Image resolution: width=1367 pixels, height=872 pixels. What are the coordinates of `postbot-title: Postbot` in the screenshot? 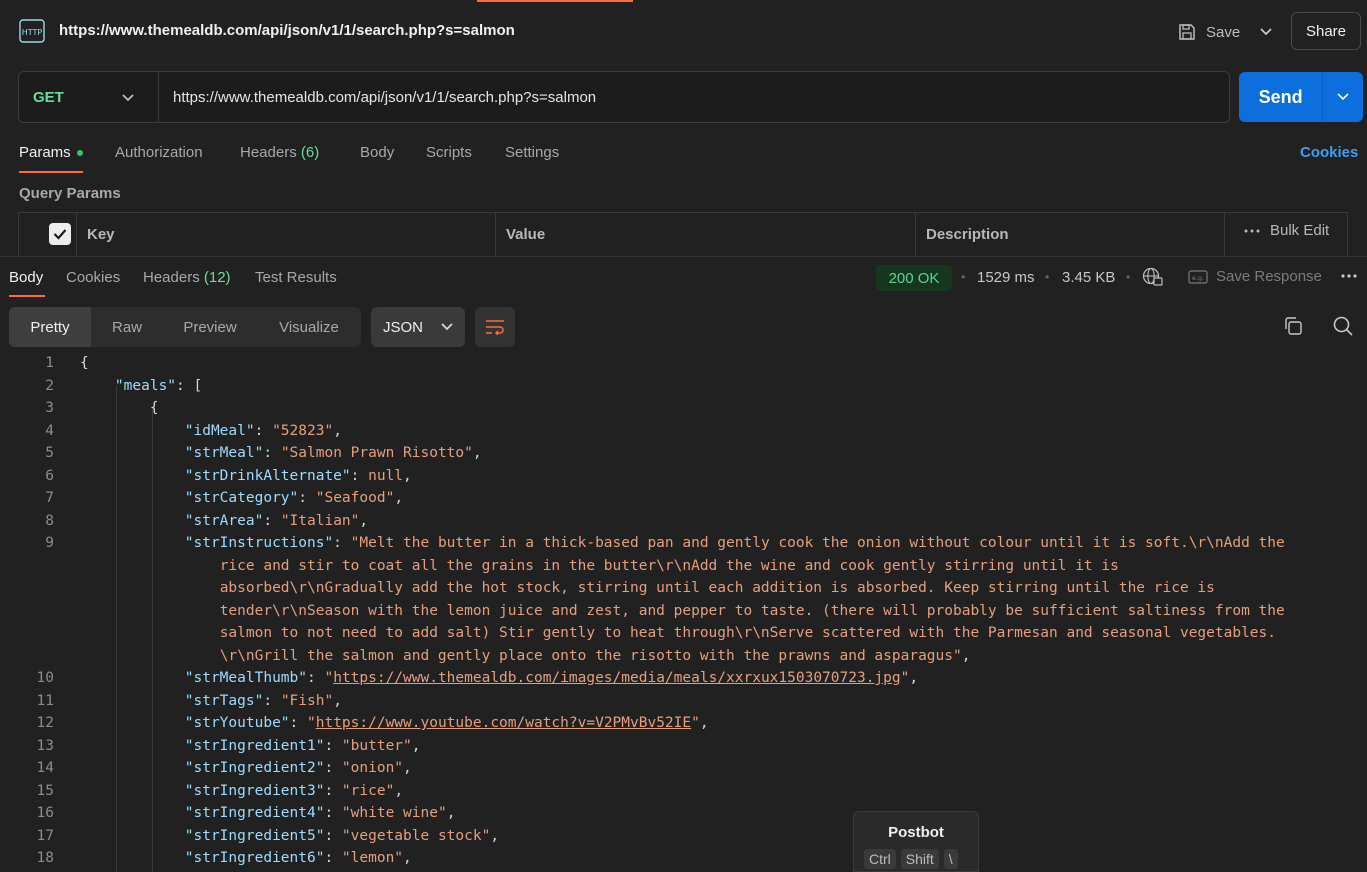 It's located at (916, 832).